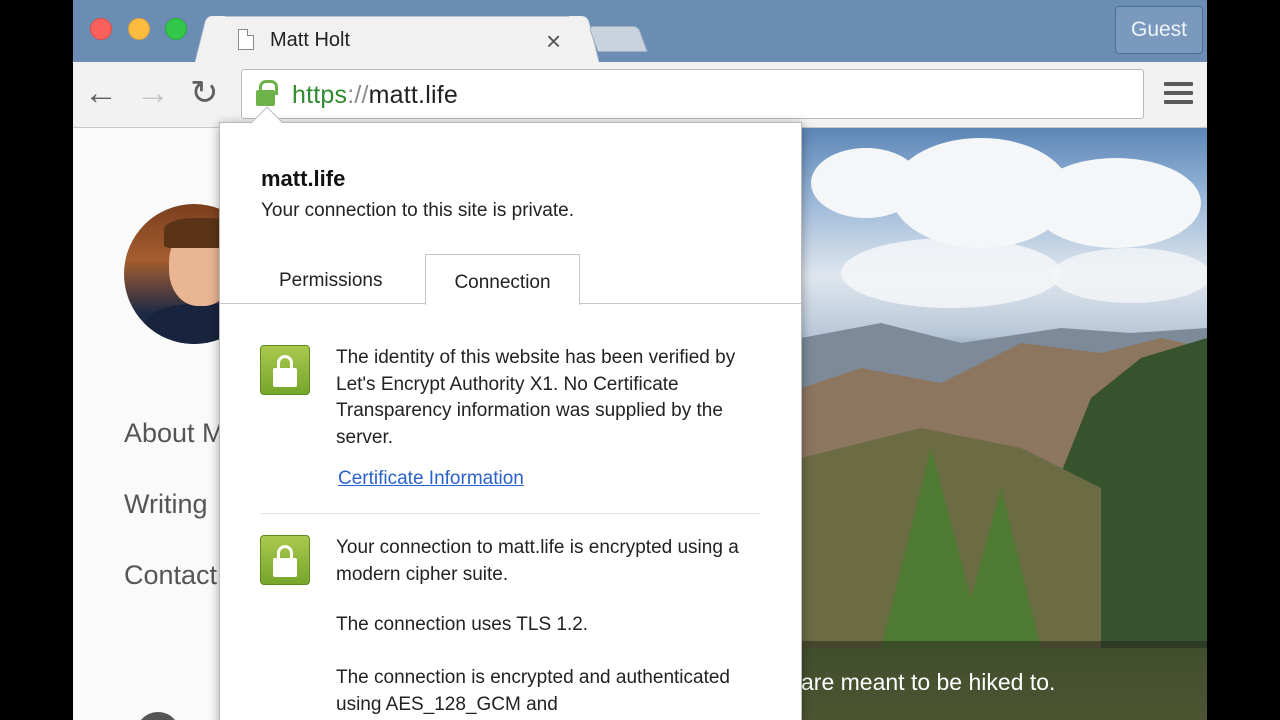 Image resolution: width=1280 pixels, height=720 pixels. I want to click on section-divider, so click(510, 513).